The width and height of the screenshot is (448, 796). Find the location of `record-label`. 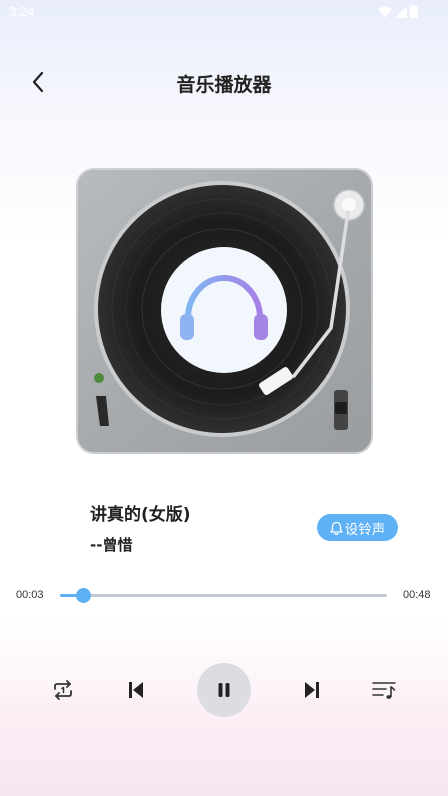

record-label is located at coordinates (224, 310).